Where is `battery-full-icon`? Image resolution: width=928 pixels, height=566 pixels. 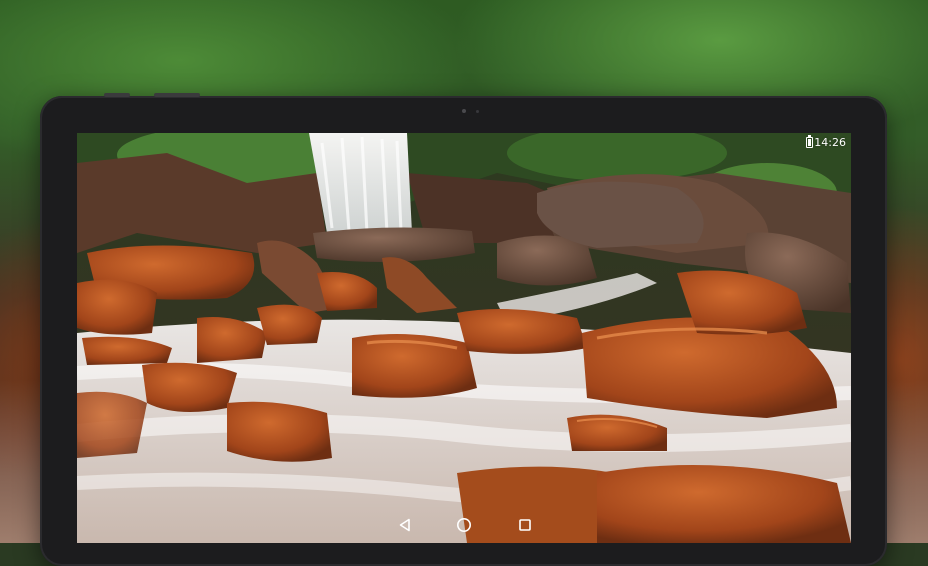
battery-full-icon is located at coordinates (809, 141).